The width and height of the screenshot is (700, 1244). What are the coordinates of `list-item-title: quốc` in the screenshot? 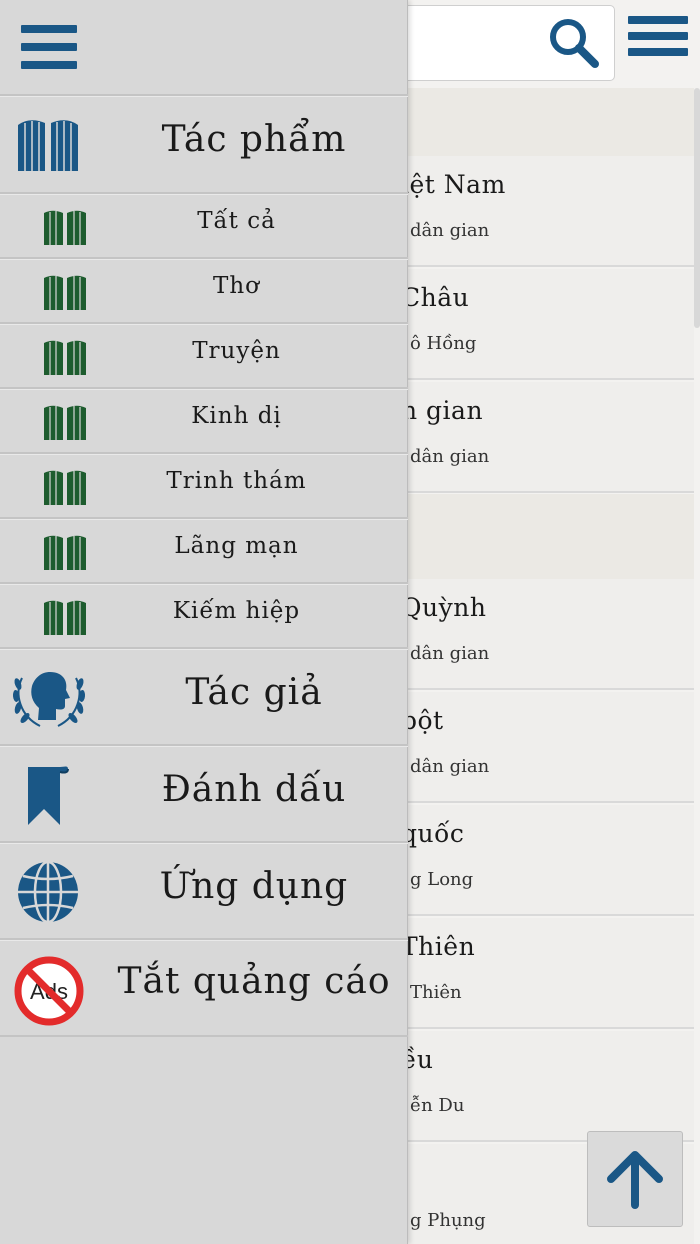 It's located at (436, 833).